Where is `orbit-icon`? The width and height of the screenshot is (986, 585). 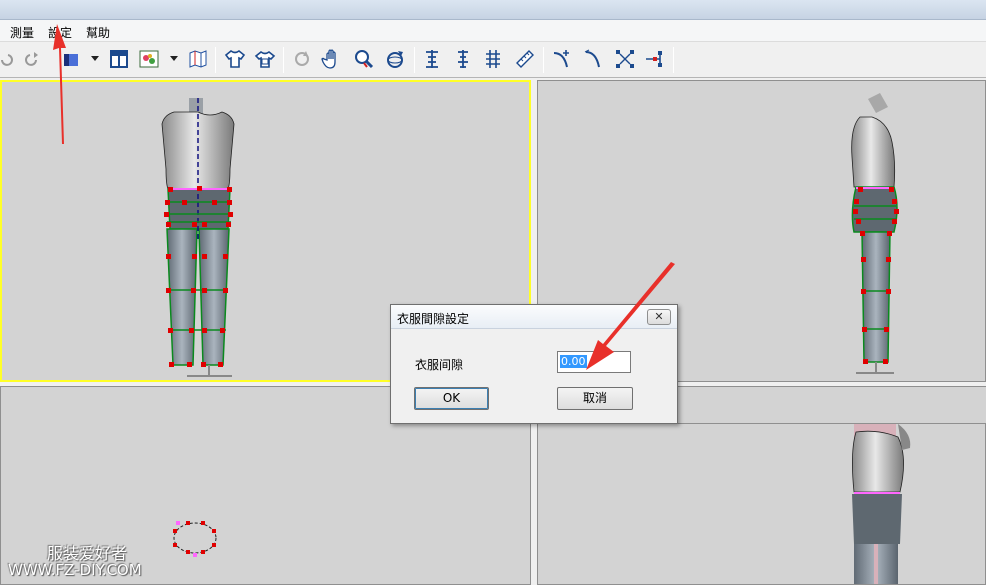 orbit-icon is located at coordinates (395, 59).